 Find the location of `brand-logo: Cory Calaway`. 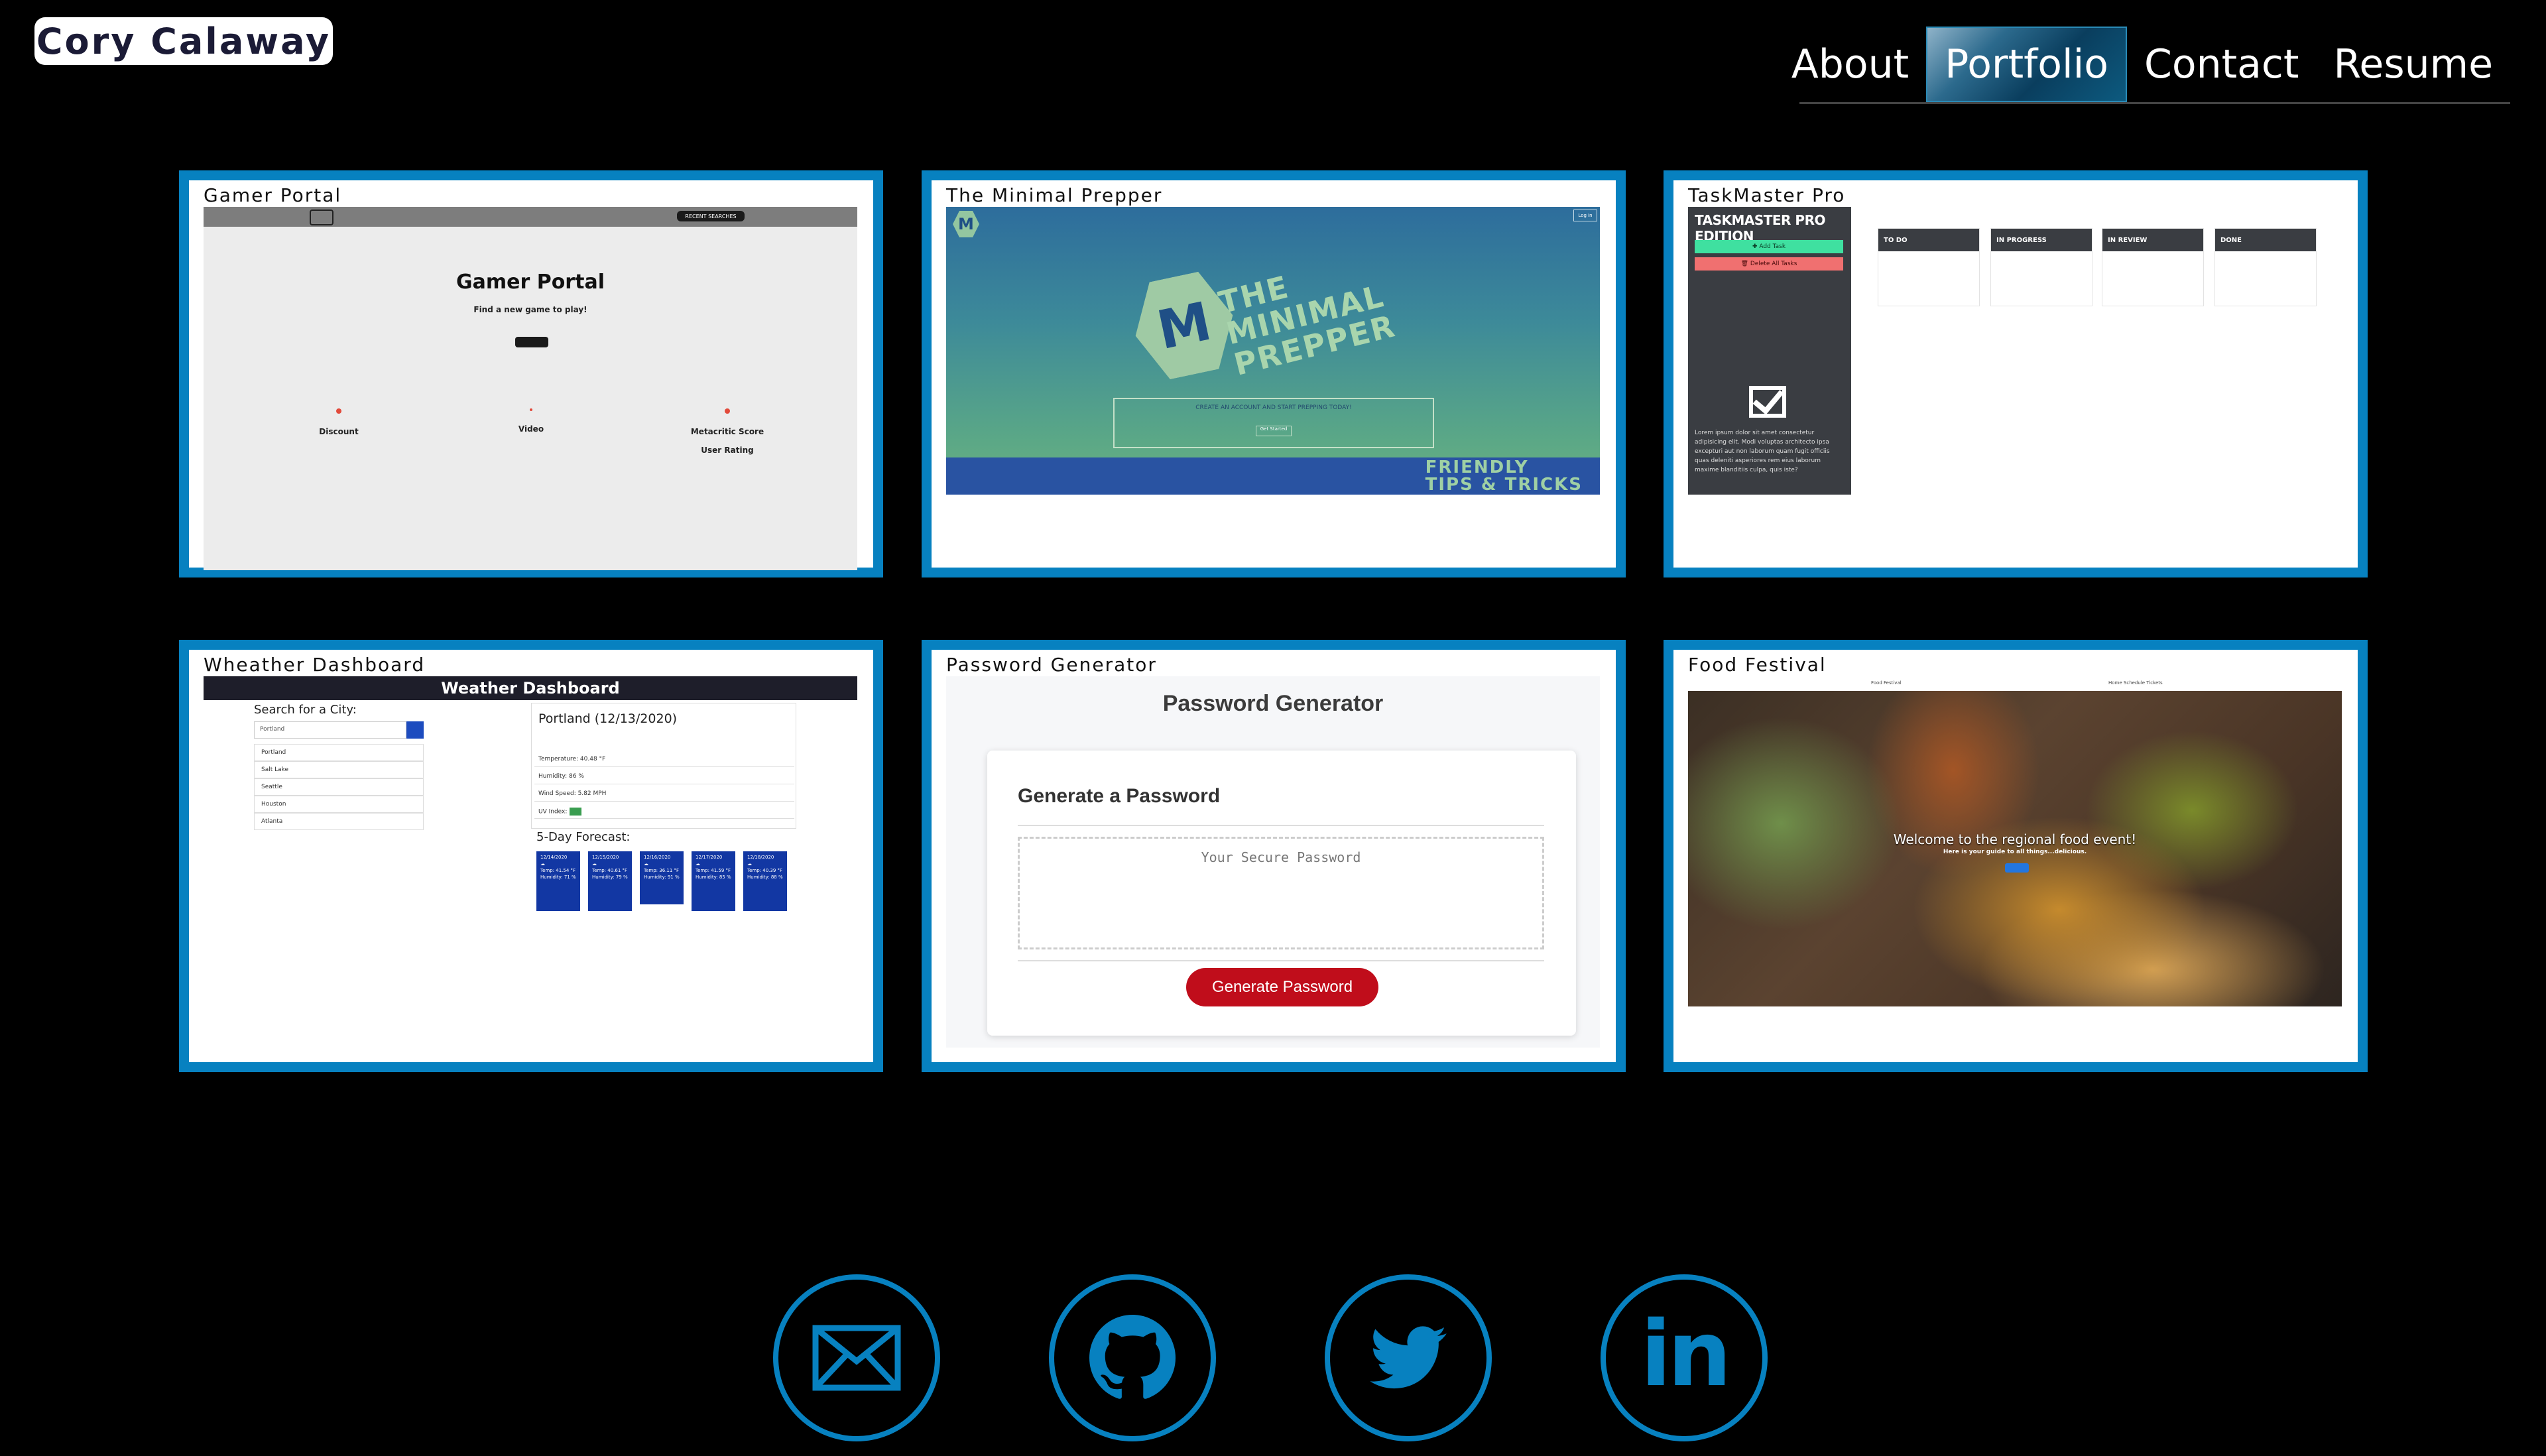

brand-logo: Cory Calaway is located at coordinates (183, 41).